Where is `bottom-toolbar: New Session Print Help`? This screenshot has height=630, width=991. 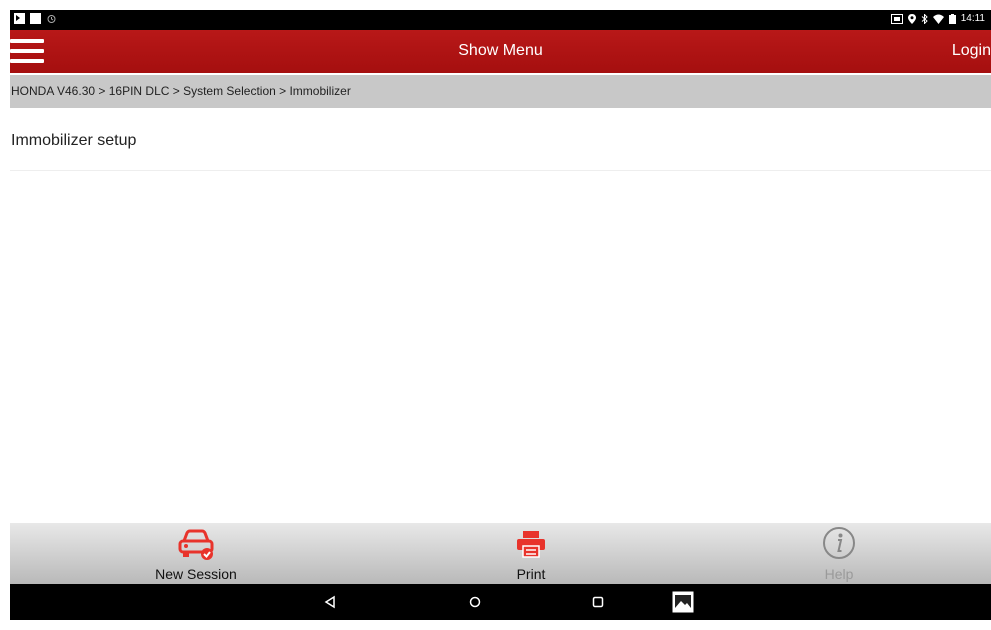 bottom-toolbar: New Session Print Help is located at coordinates (500, 553).